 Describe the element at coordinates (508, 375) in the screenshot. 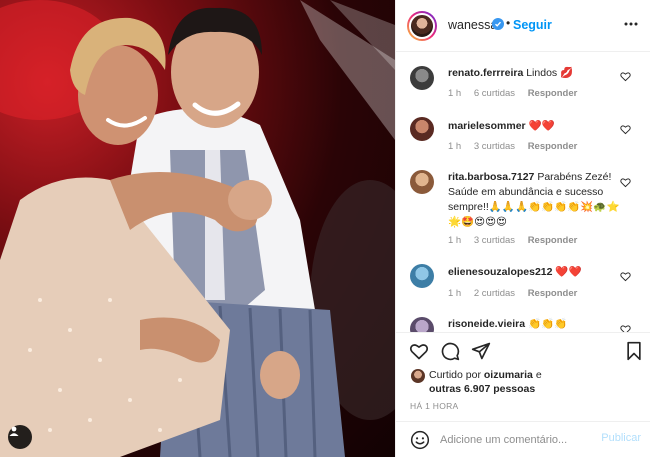

I see `liker-username: oizumaria` at that location.